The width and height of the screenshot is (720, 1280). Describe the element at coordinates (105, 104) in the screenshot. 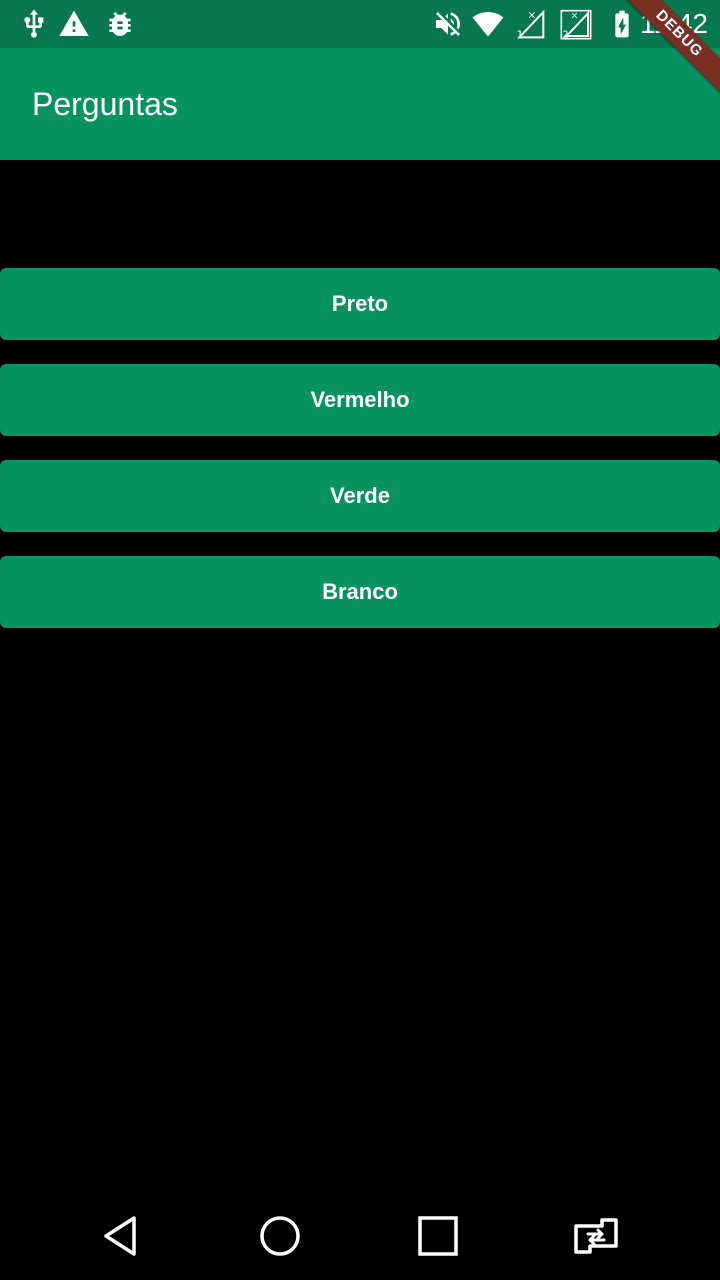

I see `page-title: Perguntas` at that location.